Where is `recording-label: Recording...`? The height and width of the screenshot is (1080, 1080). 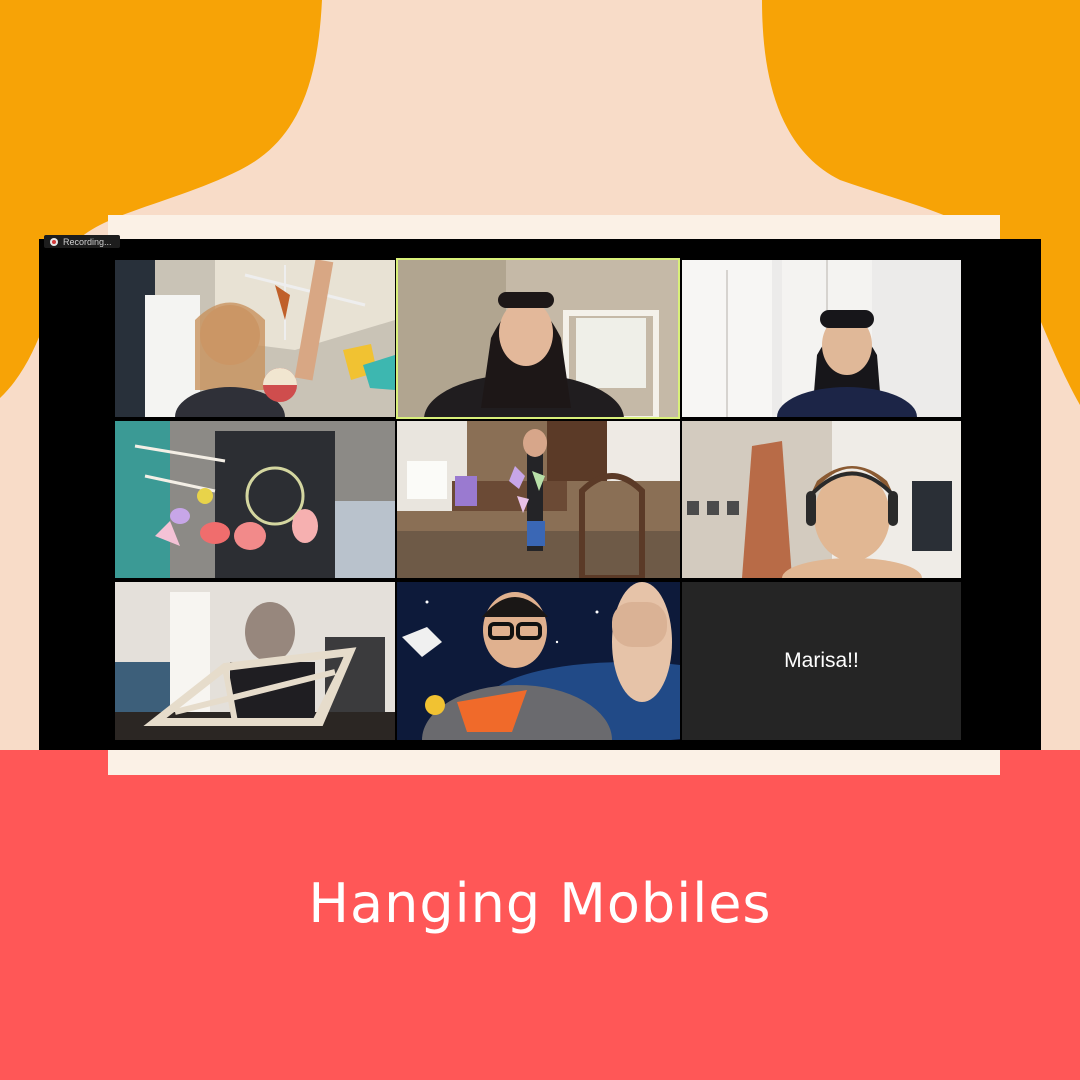 recording-label: Recording... is located at coordinates (87, 241).